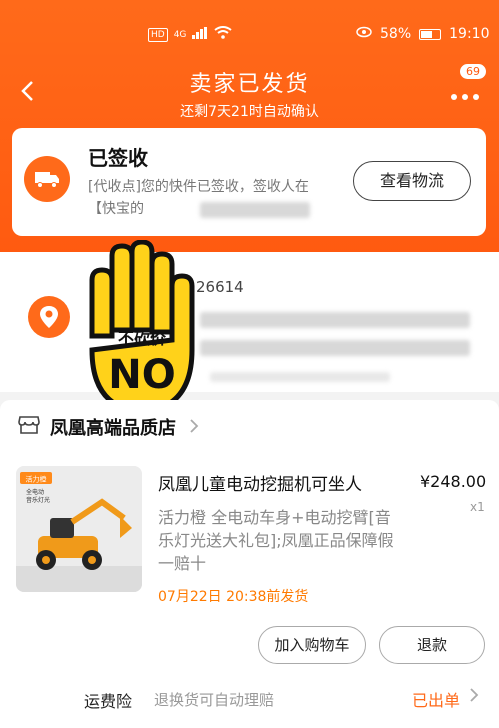 Image resolution: width=499 pixels, height=728 pixels. What do you see at coordinates (36, 479) in the screenshot?
I see `image-tag: 活力橙` at bounding box center [36, 479].